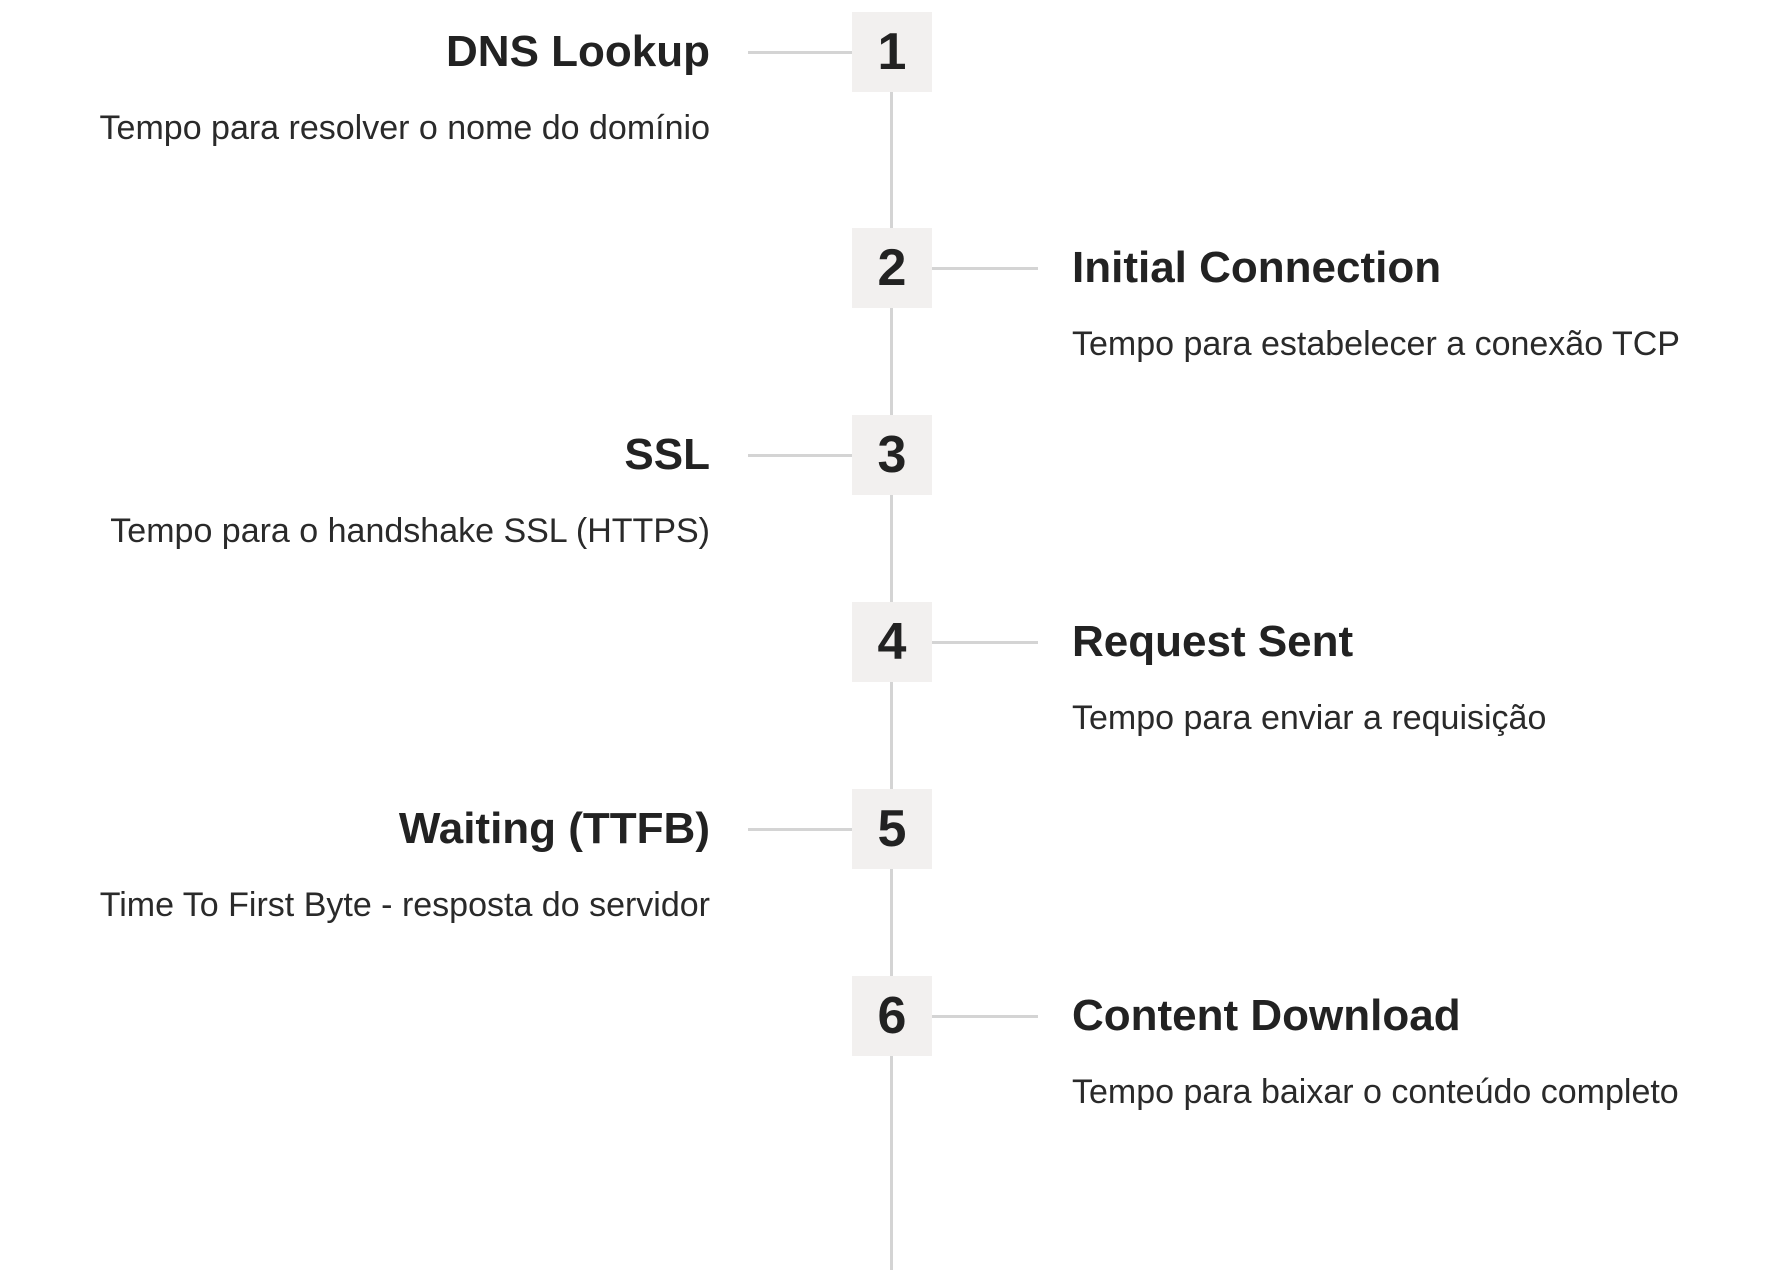 Image resolution: width=1768 pixels, height=1270 pixels. What do you see at coordinates (410, 531) in the screenshot?
I see `step-description: Tempo para o handshake SSL (HTTPS)` at bounding box center [410, 531].